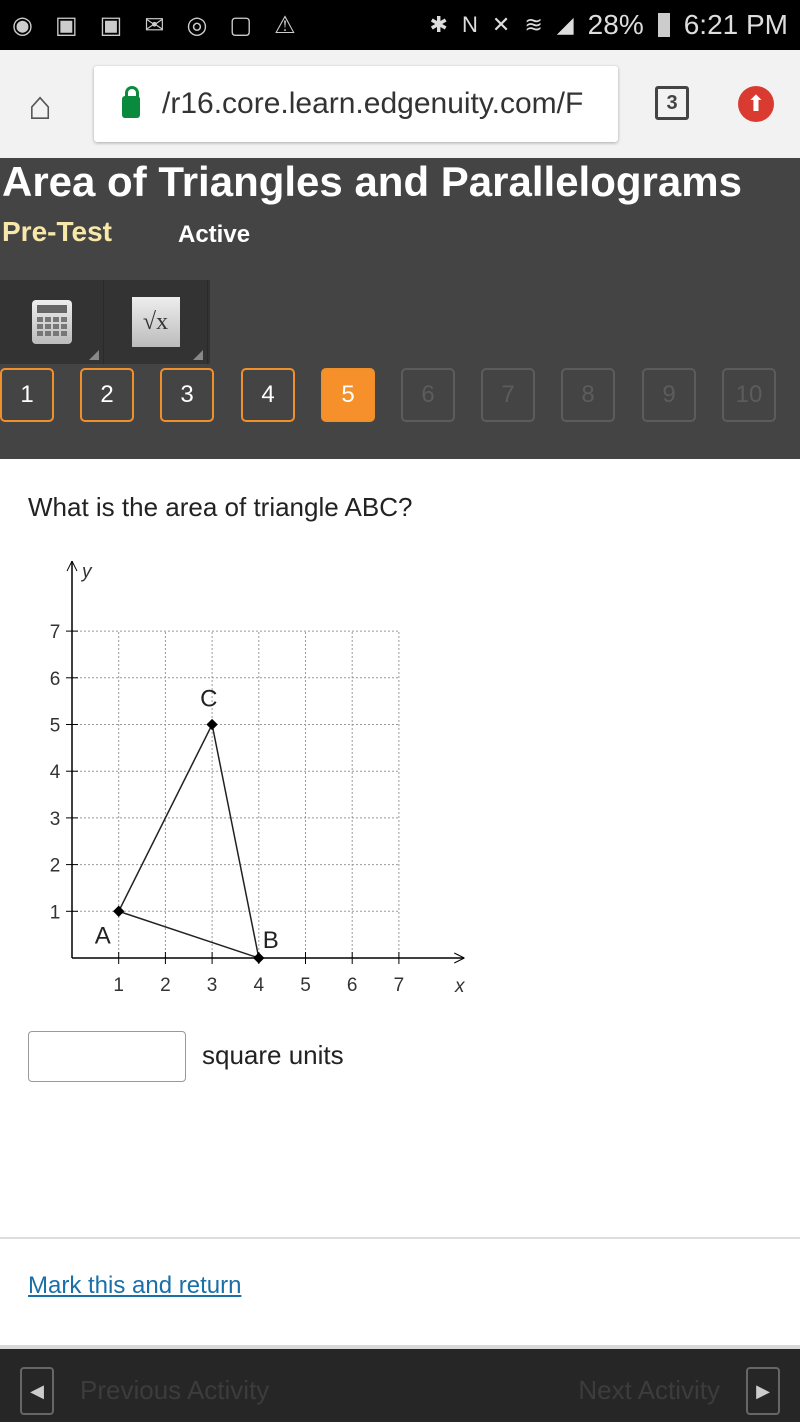  I want to click on x-tick-label: 7, so click(399, 985).